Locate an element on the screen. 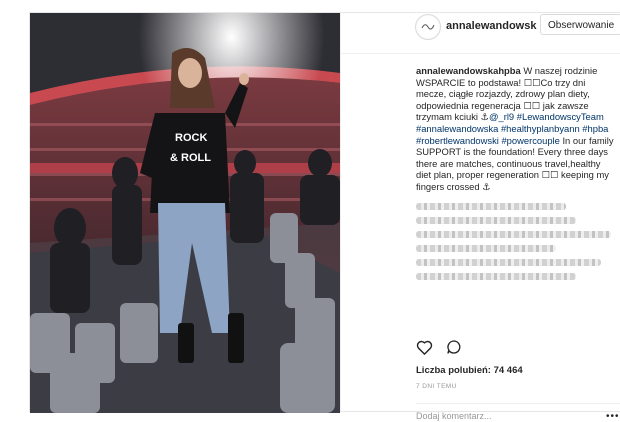  hashtag-link: #healthyplanbyann is located at coordinates (540, 128).